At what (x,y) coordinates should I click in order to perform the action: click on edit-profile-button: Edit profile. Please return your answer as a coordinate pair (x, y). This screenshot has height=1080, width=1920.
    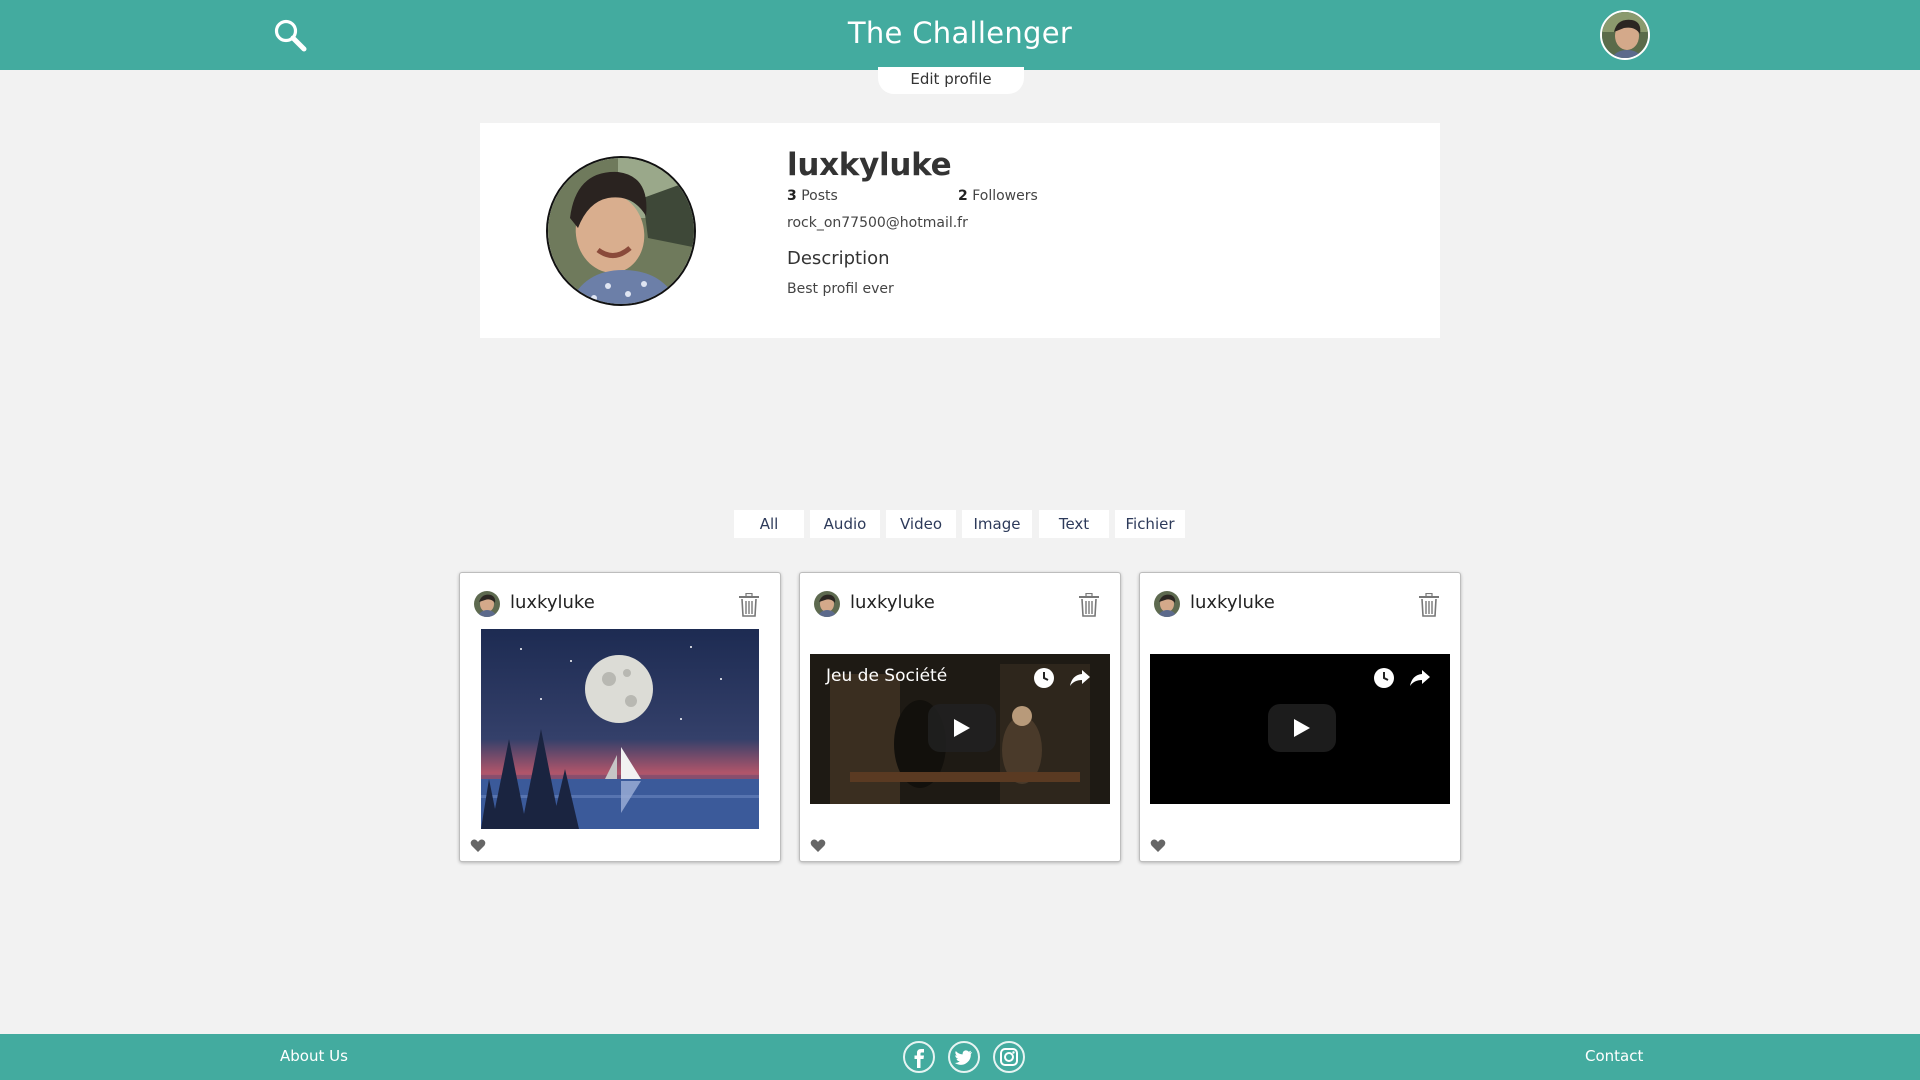
    Looking at the image, I should click on (951, 80).